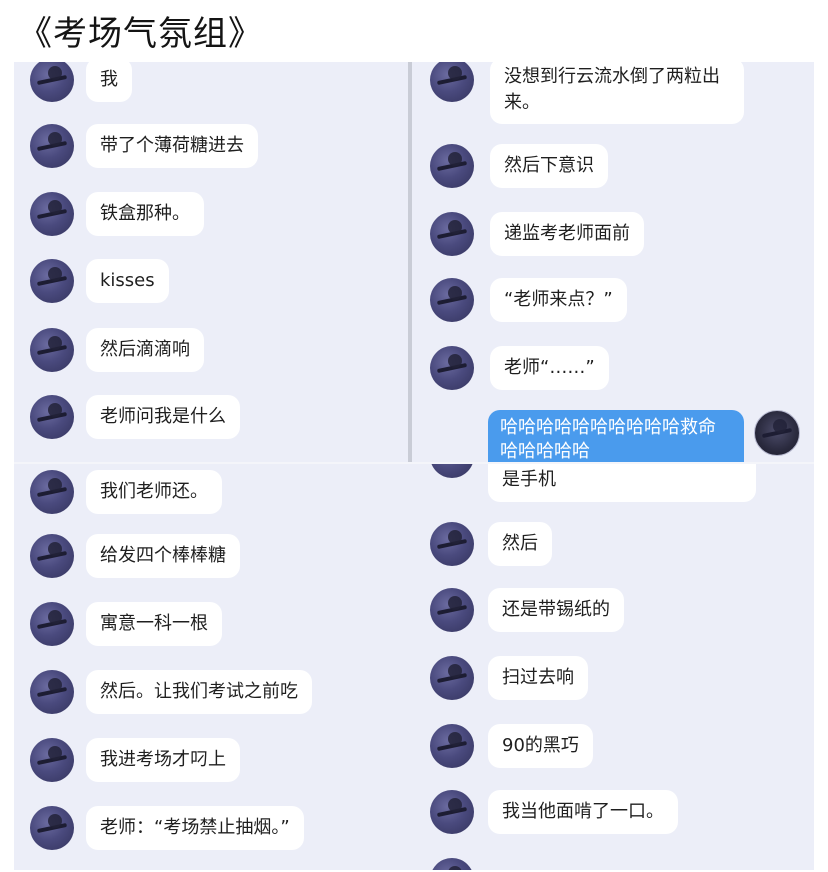 The width and height of the screenshot is (828, 872). Describe the element at coordinates (520, 544) in the screenshot. I see `message-bubble: 然后` at that location.